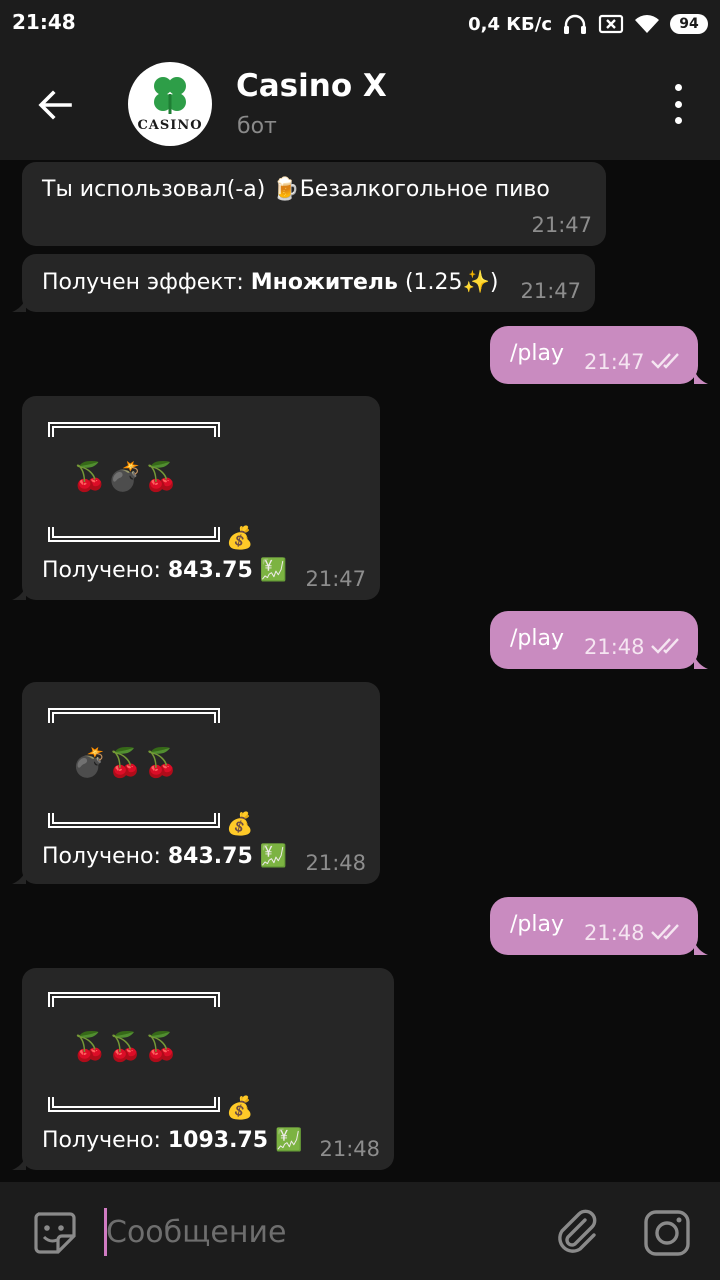  Describe the element at coordinates (196, 1232) in the screenshot. I see `message-placeholder: Сообщение` at that location.